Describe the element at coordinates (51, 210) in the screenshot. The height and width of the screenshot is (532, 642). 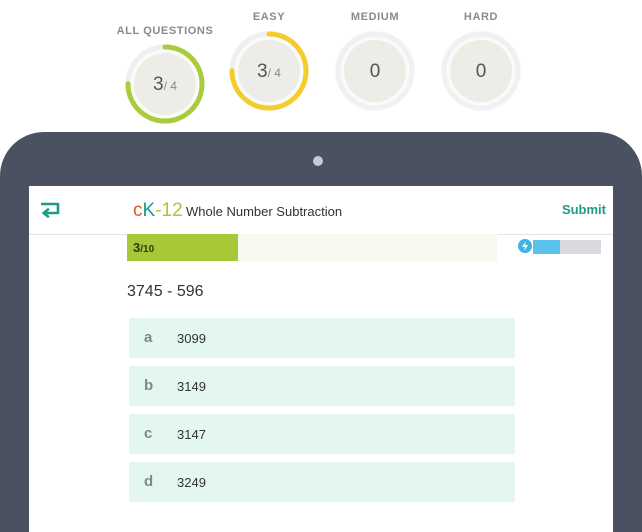
I see `back-arrow-icon` at that location.